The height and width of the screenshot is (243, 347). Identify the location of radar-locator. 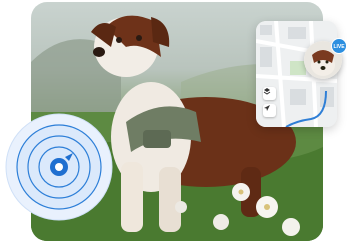
(59, 167).